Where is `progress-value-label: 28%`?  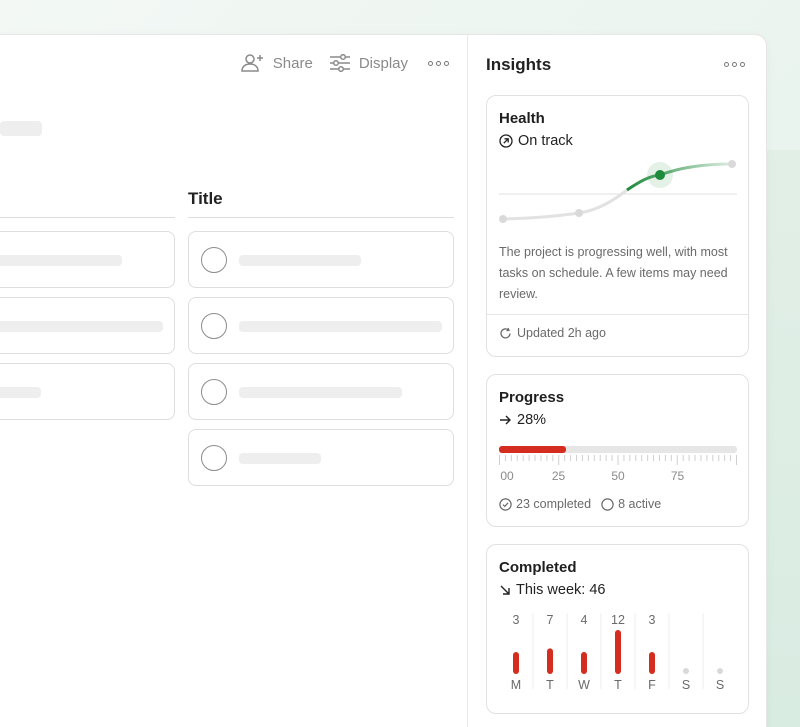
progress-value-label: 28% is located at coordinates (532, 420).